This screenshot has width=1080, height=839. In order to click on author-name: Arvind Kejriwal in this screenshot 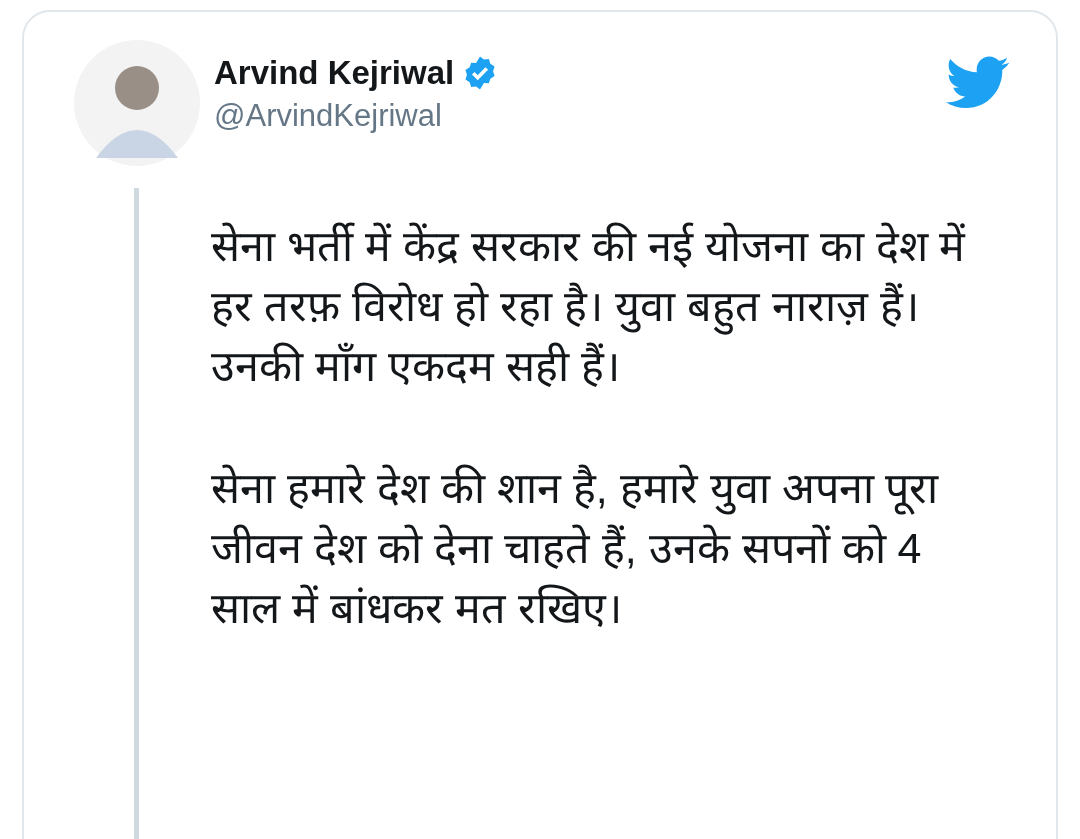, I will do `click(334, 73)`.